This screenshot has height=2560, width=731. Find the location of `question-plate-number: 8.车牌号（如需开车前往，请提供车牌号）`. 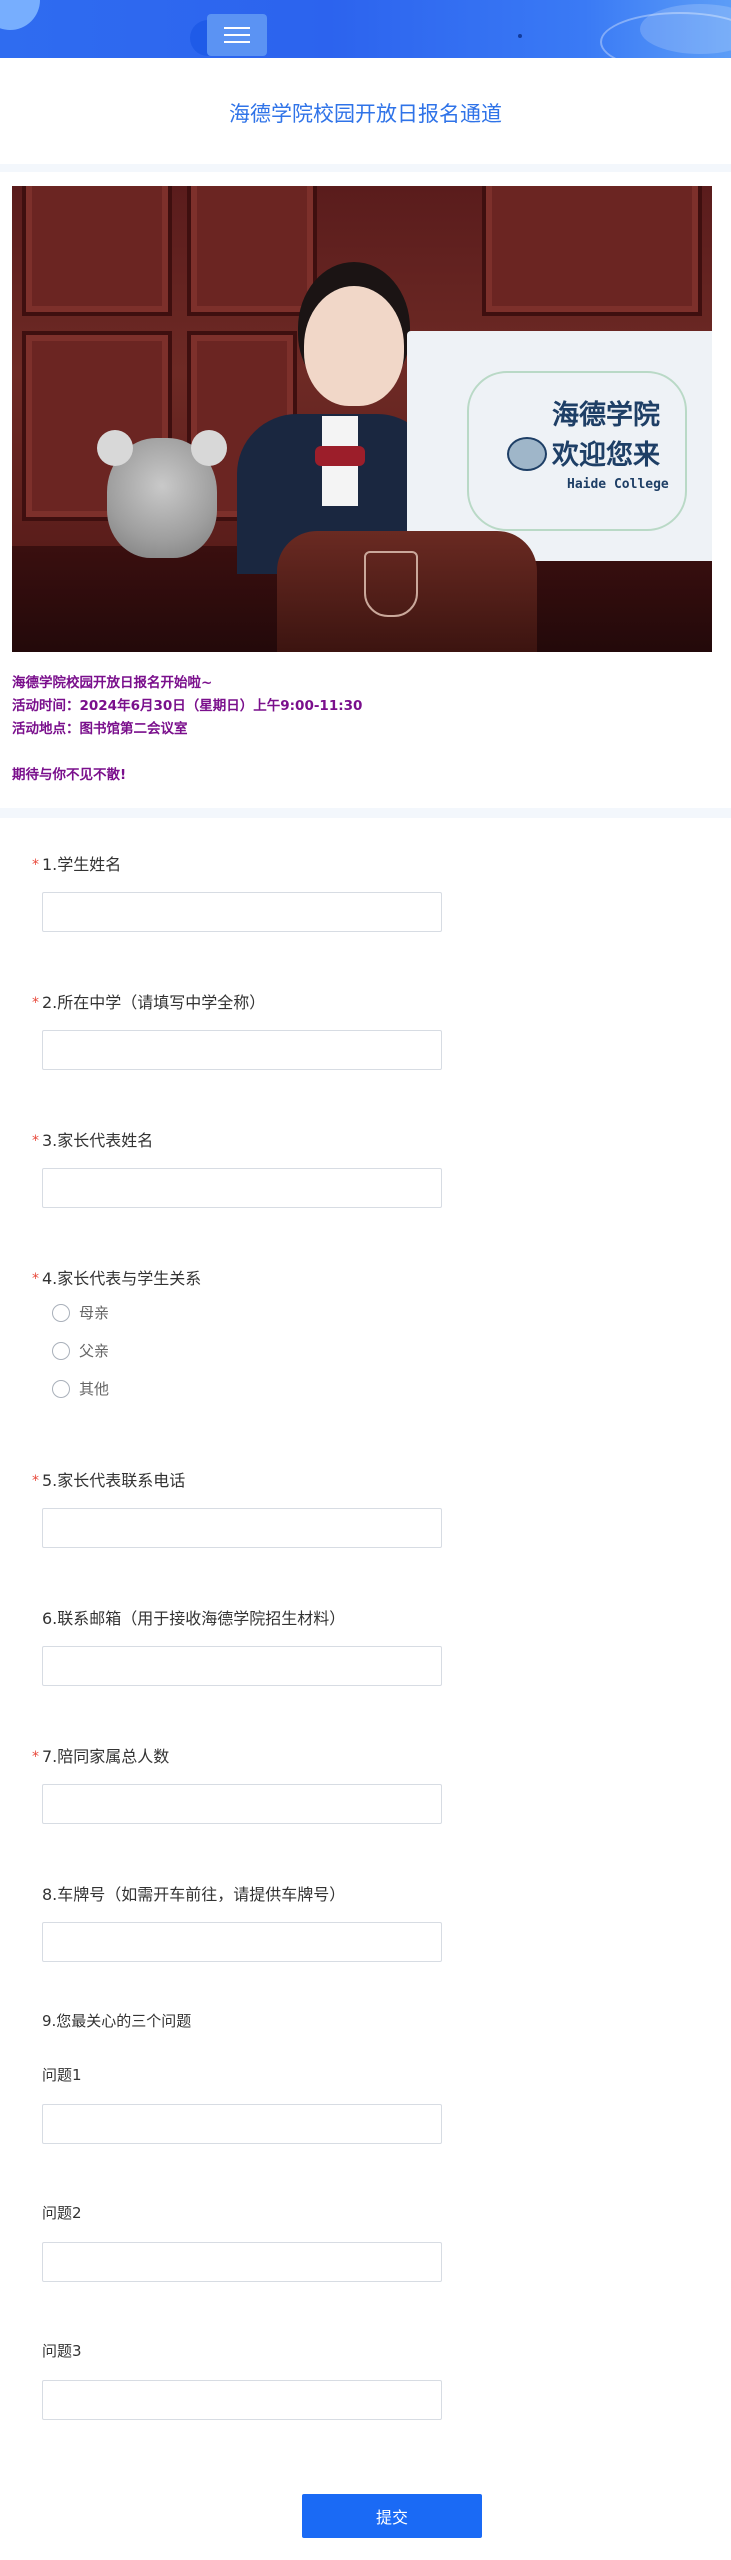

question-plate-number: 8.车牌号（如需开车前往，请提供车牌号） is located at coordinates (372, 1923).